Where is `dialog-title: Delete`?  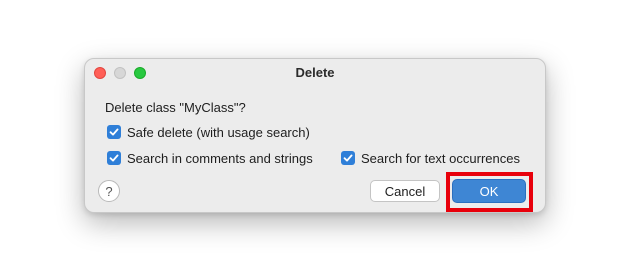
dialog-title: Delete is located at coordinates (315, 72).